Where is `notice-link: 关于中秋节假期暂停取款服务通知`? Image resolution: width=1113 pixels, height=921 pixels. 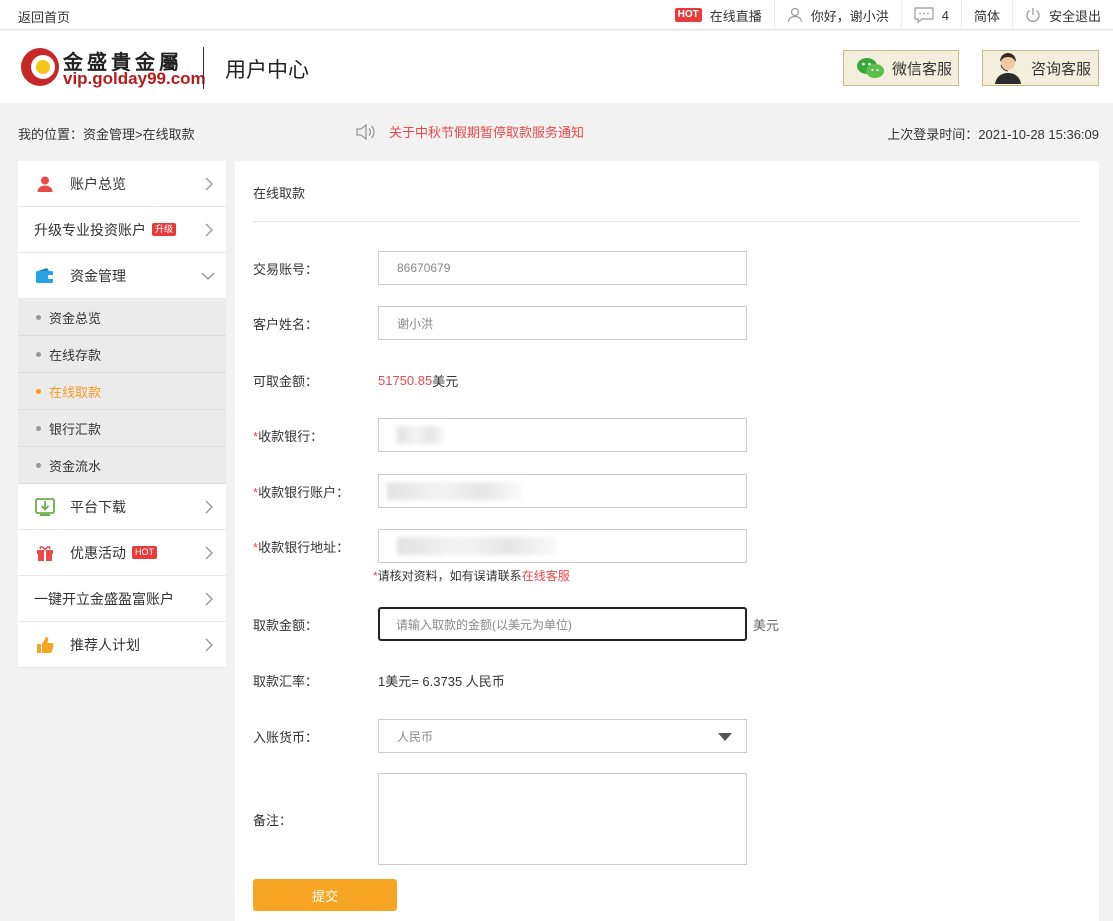 notice-link: 关于中秋节假期暂停取款服务通知 is located at coordinates (469, 131).